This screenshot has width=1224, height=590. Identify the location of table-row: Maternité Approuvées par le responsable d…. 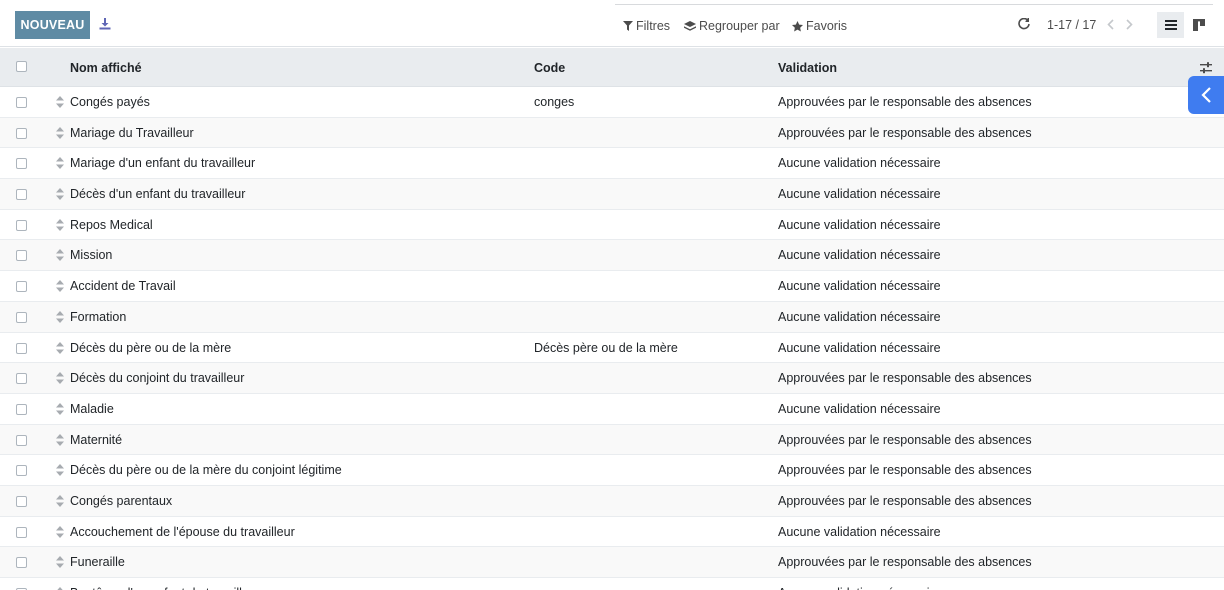
(612, 440).